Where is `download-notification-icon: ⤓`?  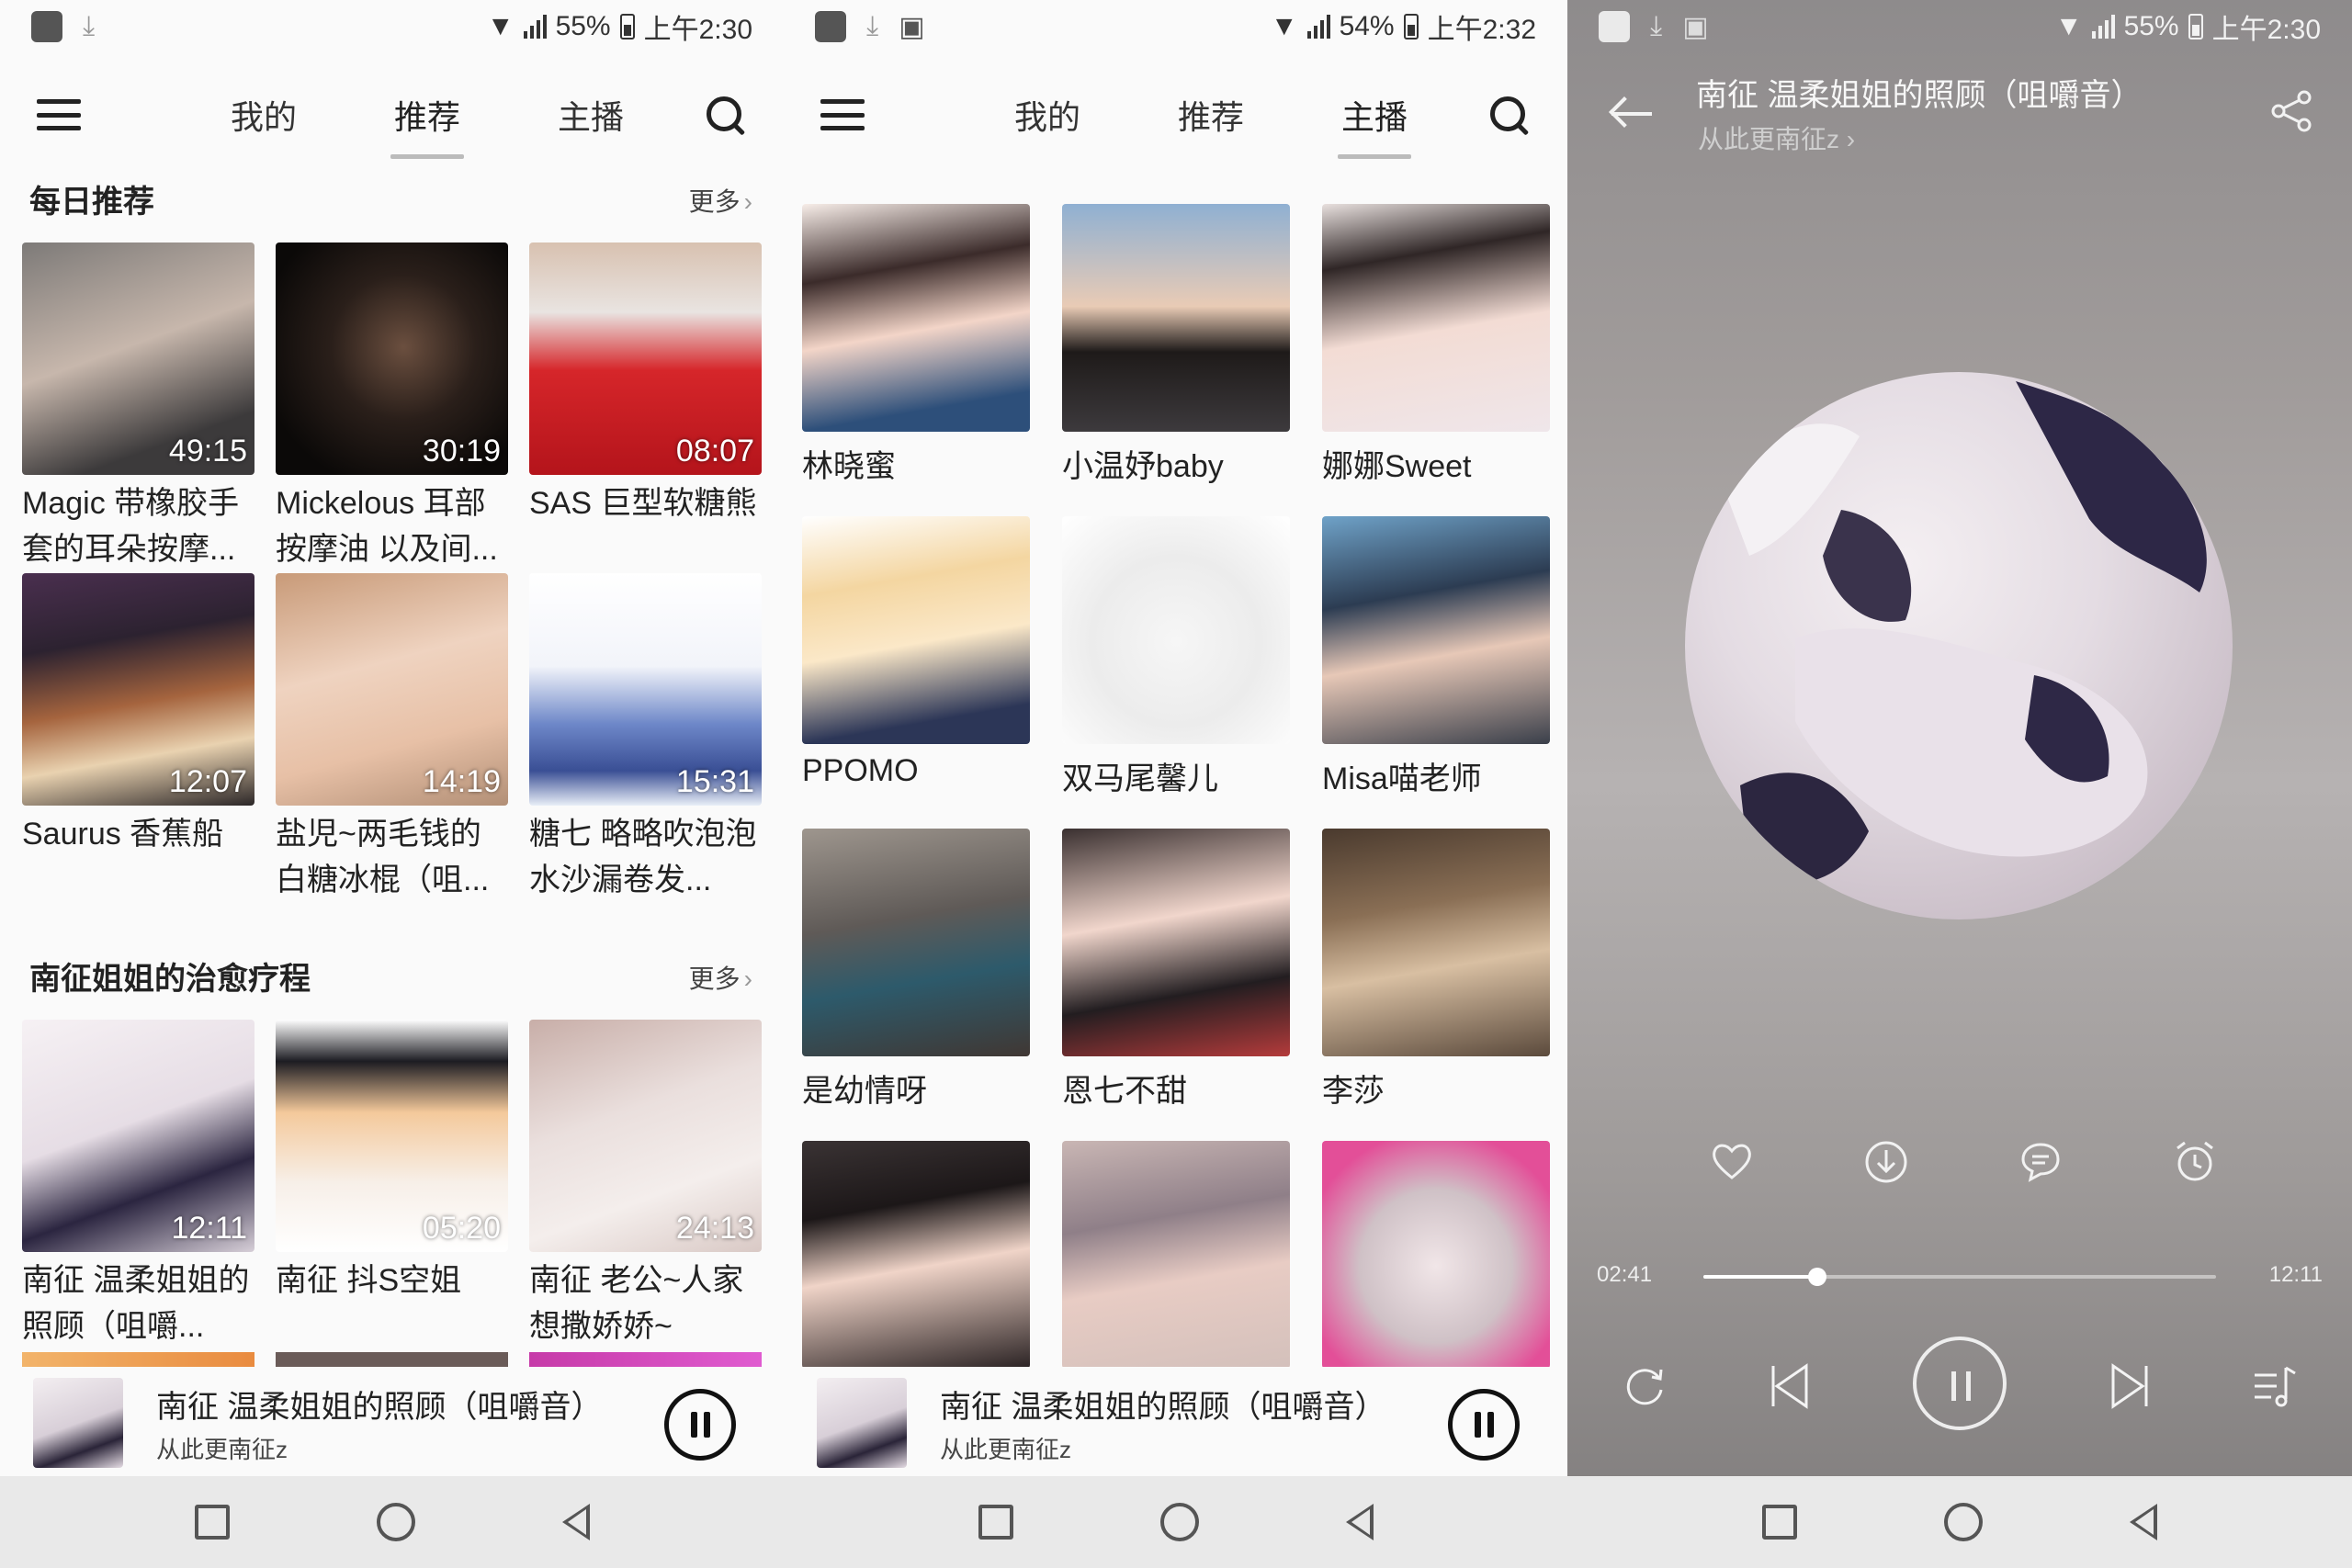 download-notification-icon: ⤓ is located at coordinates (872, 26).